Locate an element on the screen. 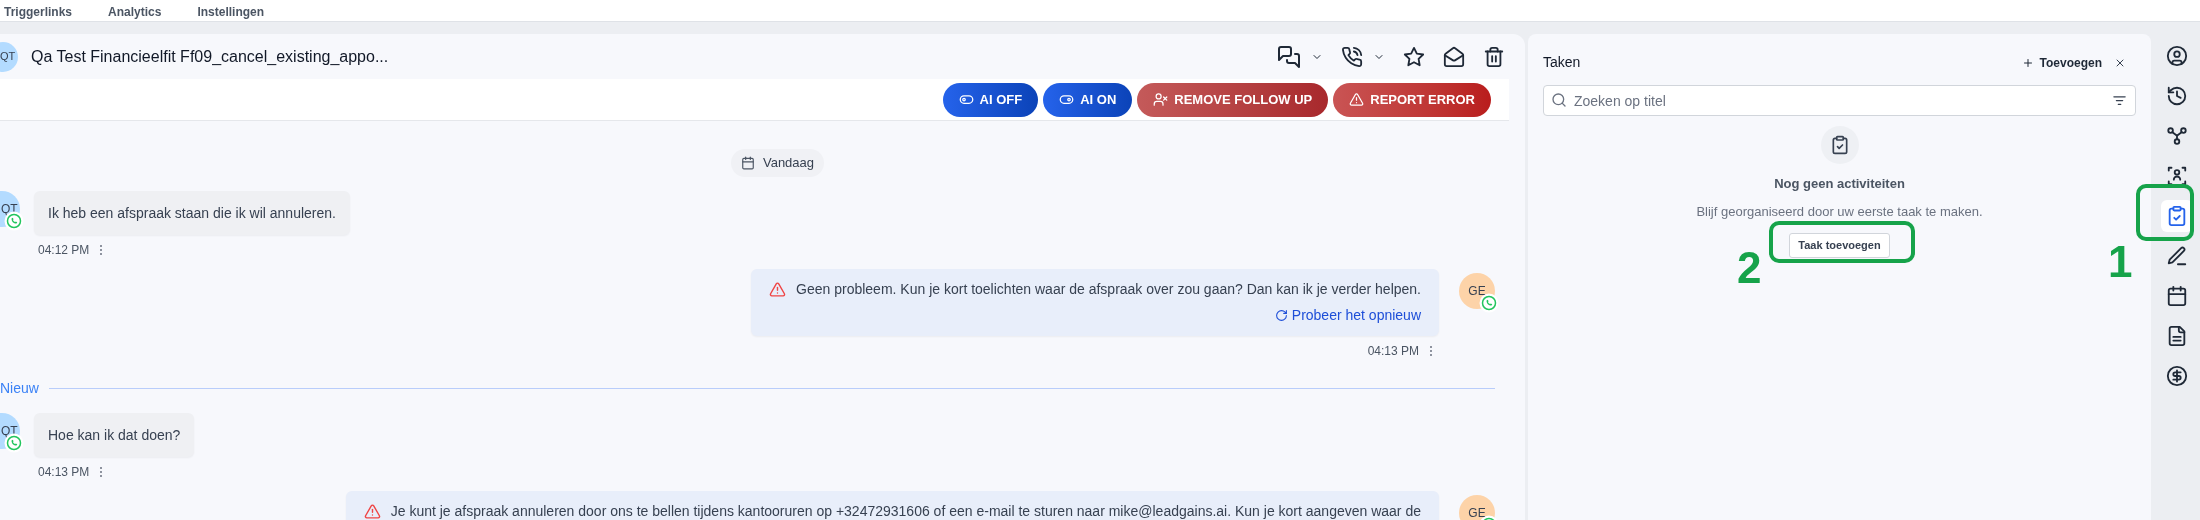 The width and height of the screenshot is (2200, 520). action-button: AI ON is located at coordinates (1088, 99).